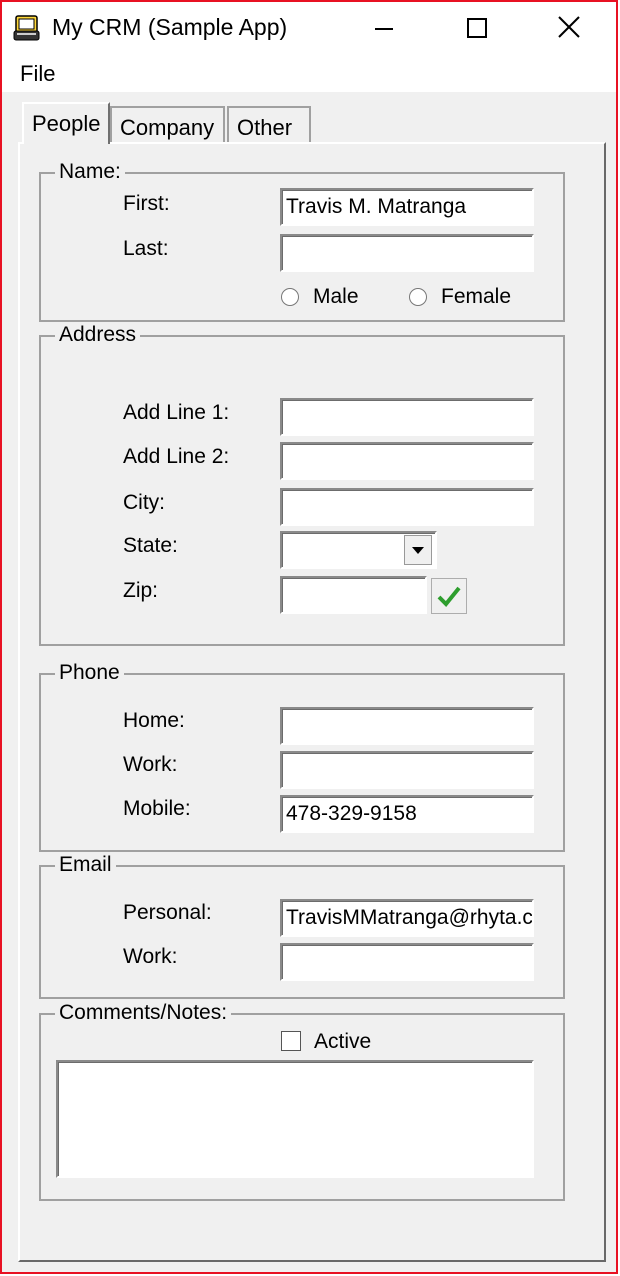 This screenshot has height=1276, width=620. Describe the element at coordinates (407, 253) in the screenshot. I see `last-name-input` at that location.